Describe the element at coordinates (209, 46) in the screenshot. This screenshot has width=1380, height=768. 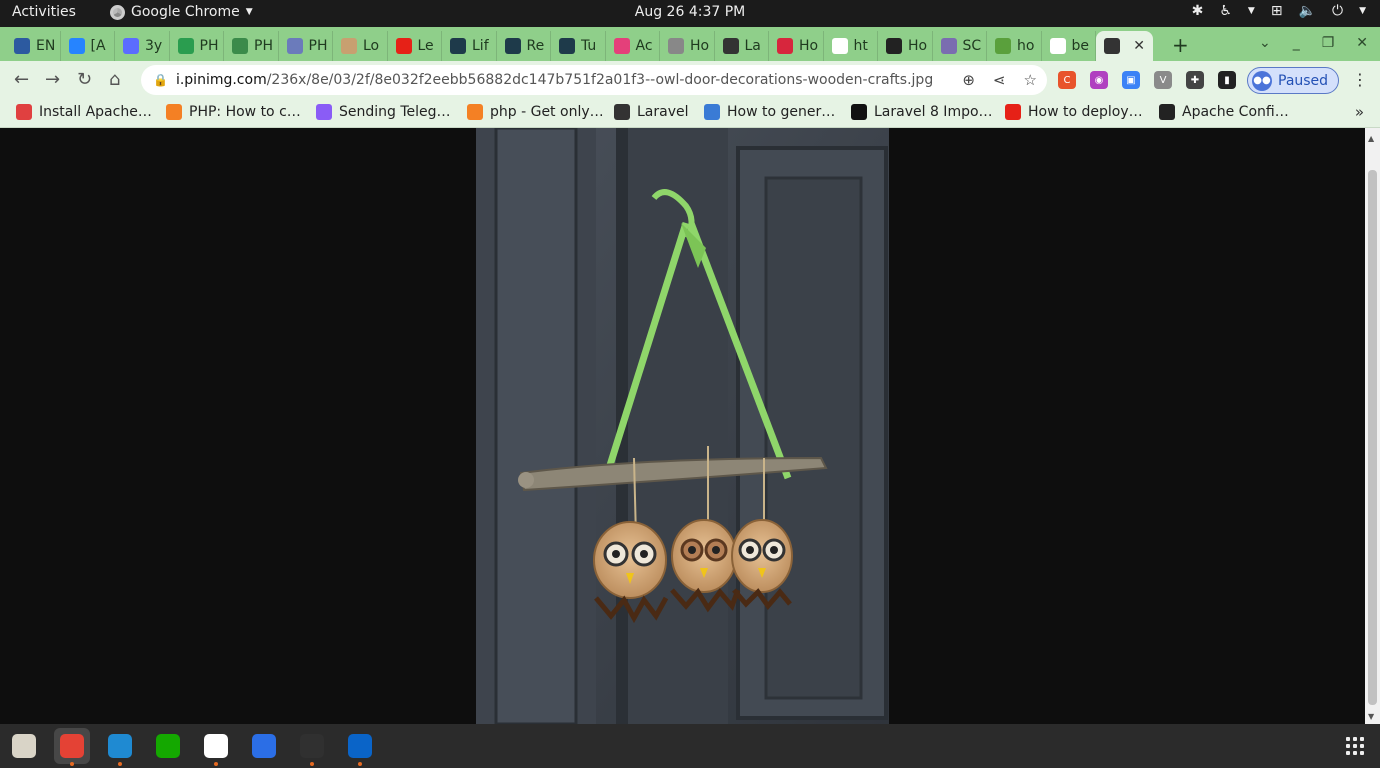
I see `tab-label: PH` at that location.